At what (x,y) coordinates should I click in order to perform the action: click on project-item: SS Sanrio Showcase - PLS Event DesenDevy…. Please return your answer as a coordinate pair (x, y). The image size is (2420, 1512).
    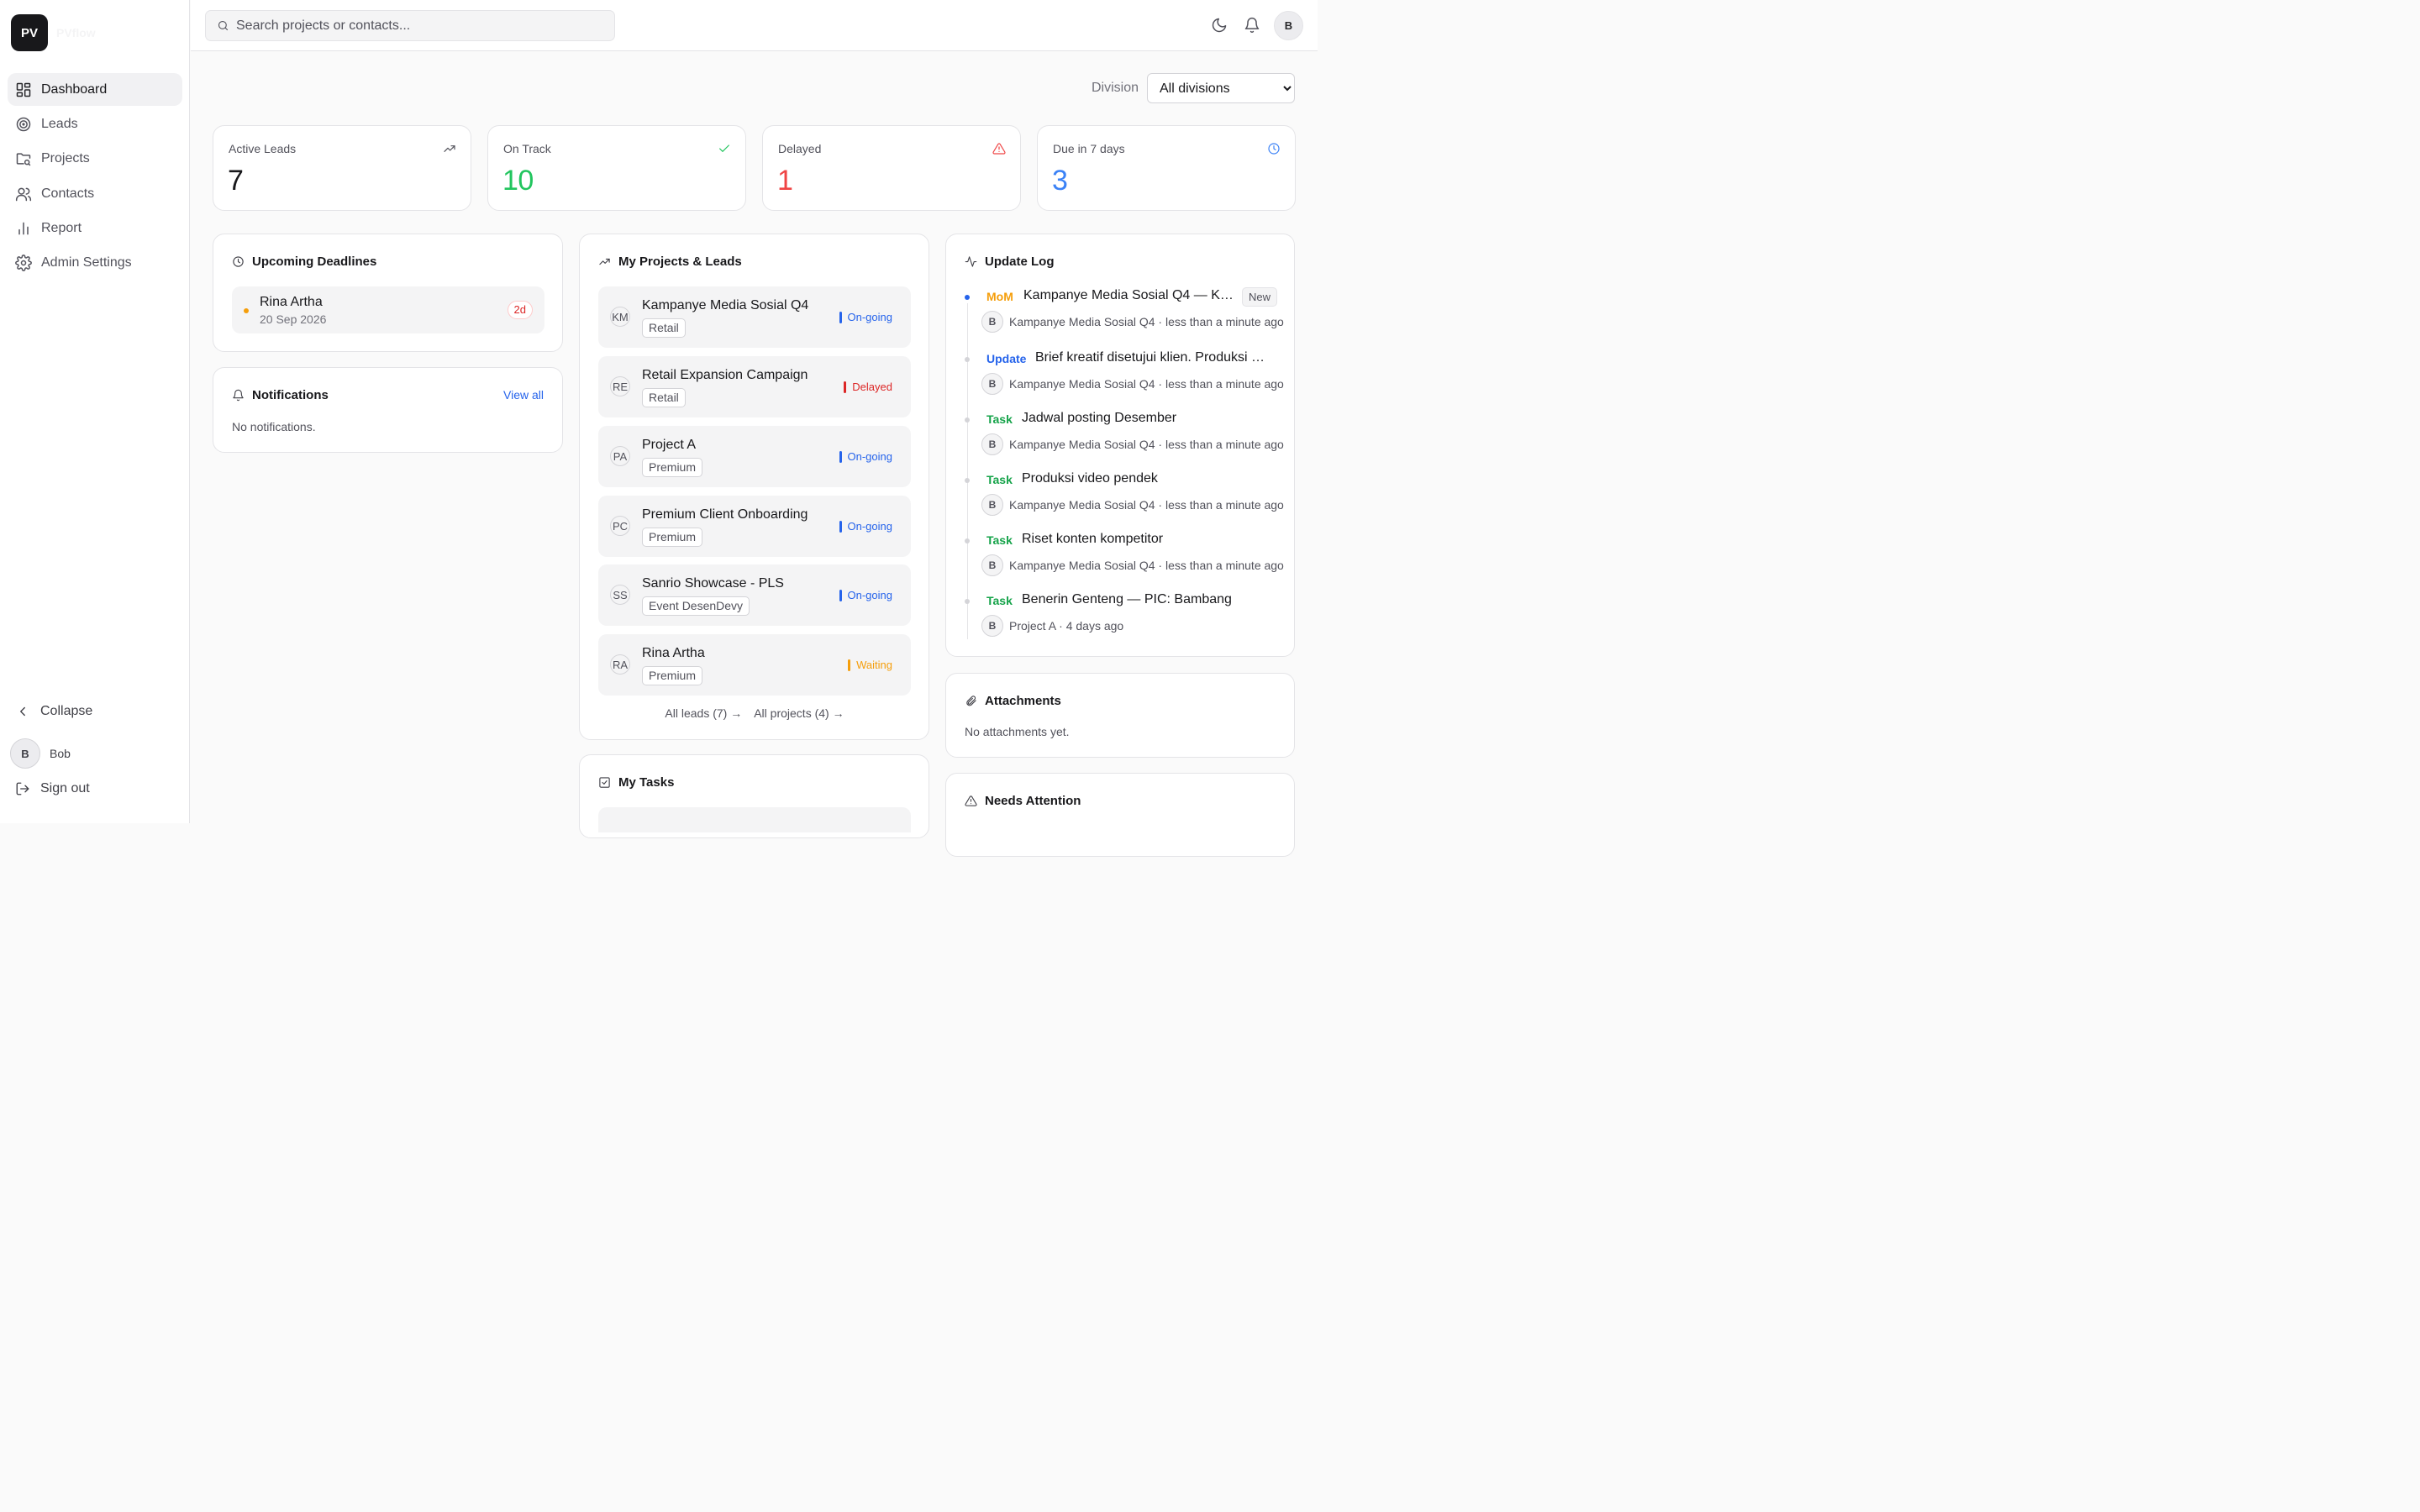
    Looking at the image, I should click on (754, 595).